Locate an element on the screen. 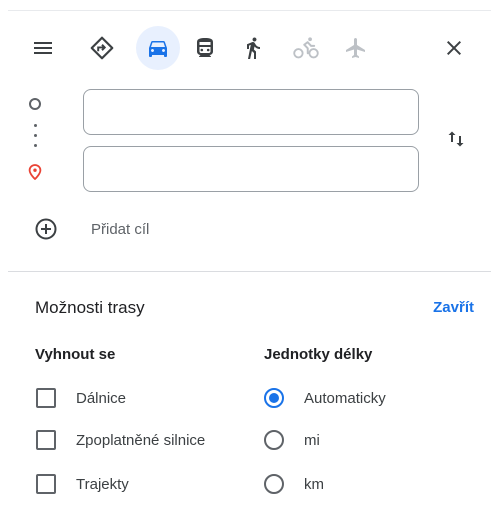 Image resolution: width=491 pixels, height=516 pixels. avoid-option-label: Zpoplatněné silnice is located at coordinates (141, 440).